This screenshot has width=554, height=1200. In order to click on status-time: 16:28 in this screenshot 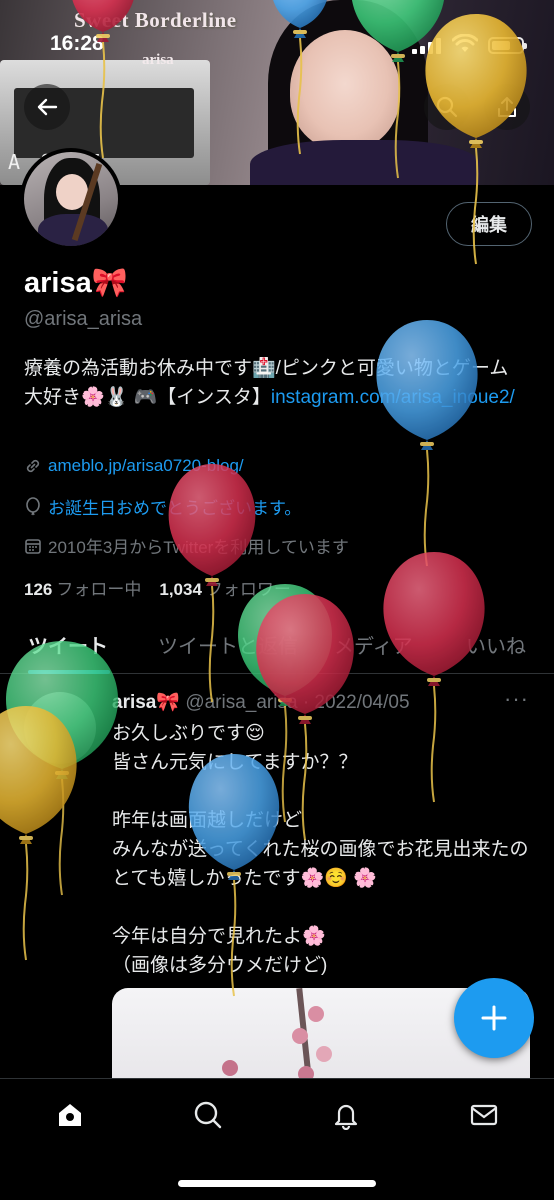, I will do `click(77, 43)`.